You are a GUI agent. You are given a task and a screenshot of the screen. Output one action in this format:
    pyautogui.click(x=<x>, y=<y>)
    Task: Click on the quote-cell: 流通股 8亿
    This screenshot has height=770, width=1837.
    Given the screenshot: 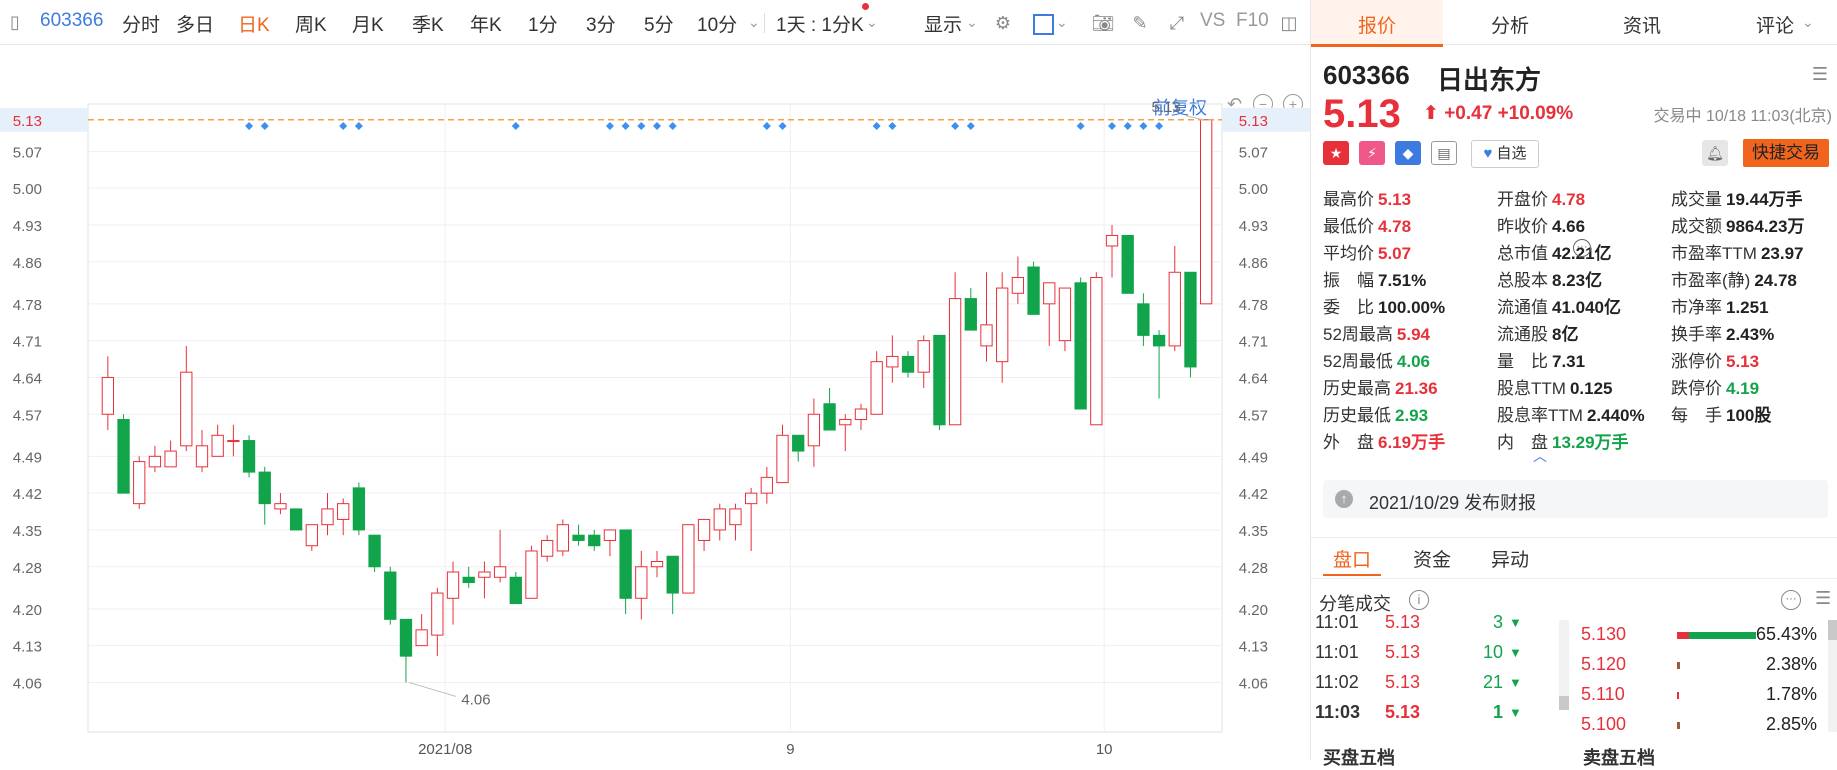 What is the action you would take?
    pyautogui.click(x=1537, y=332)
    